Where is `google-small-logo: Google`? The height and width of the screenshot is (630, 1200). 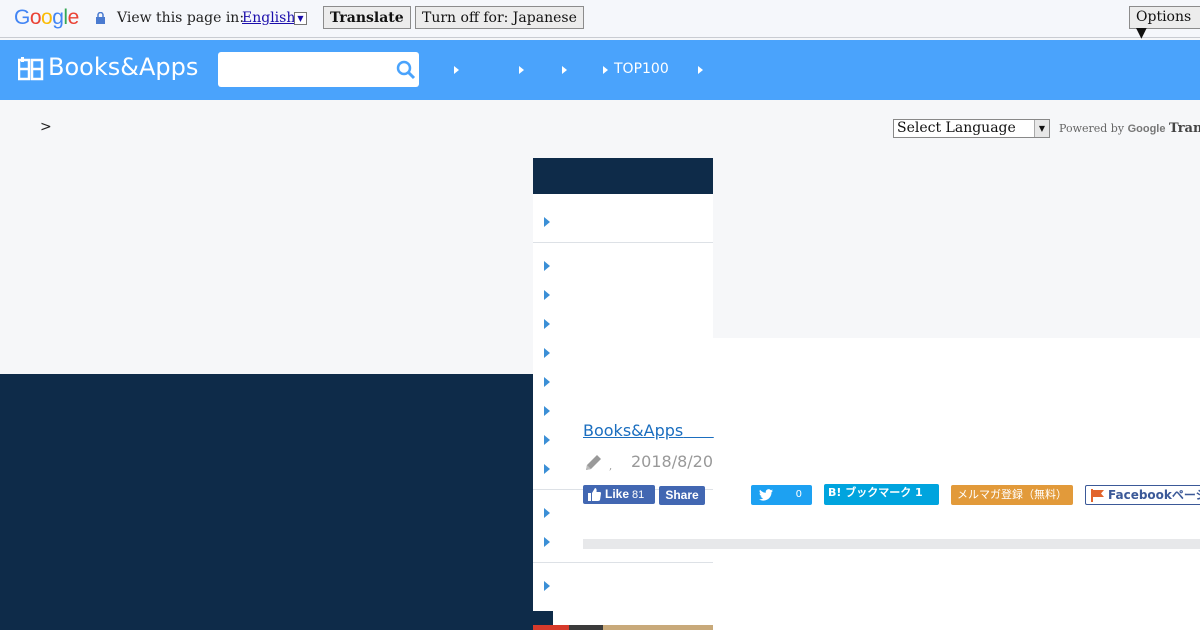
google-small-logo: Google is located at coordinates (1146, 129).